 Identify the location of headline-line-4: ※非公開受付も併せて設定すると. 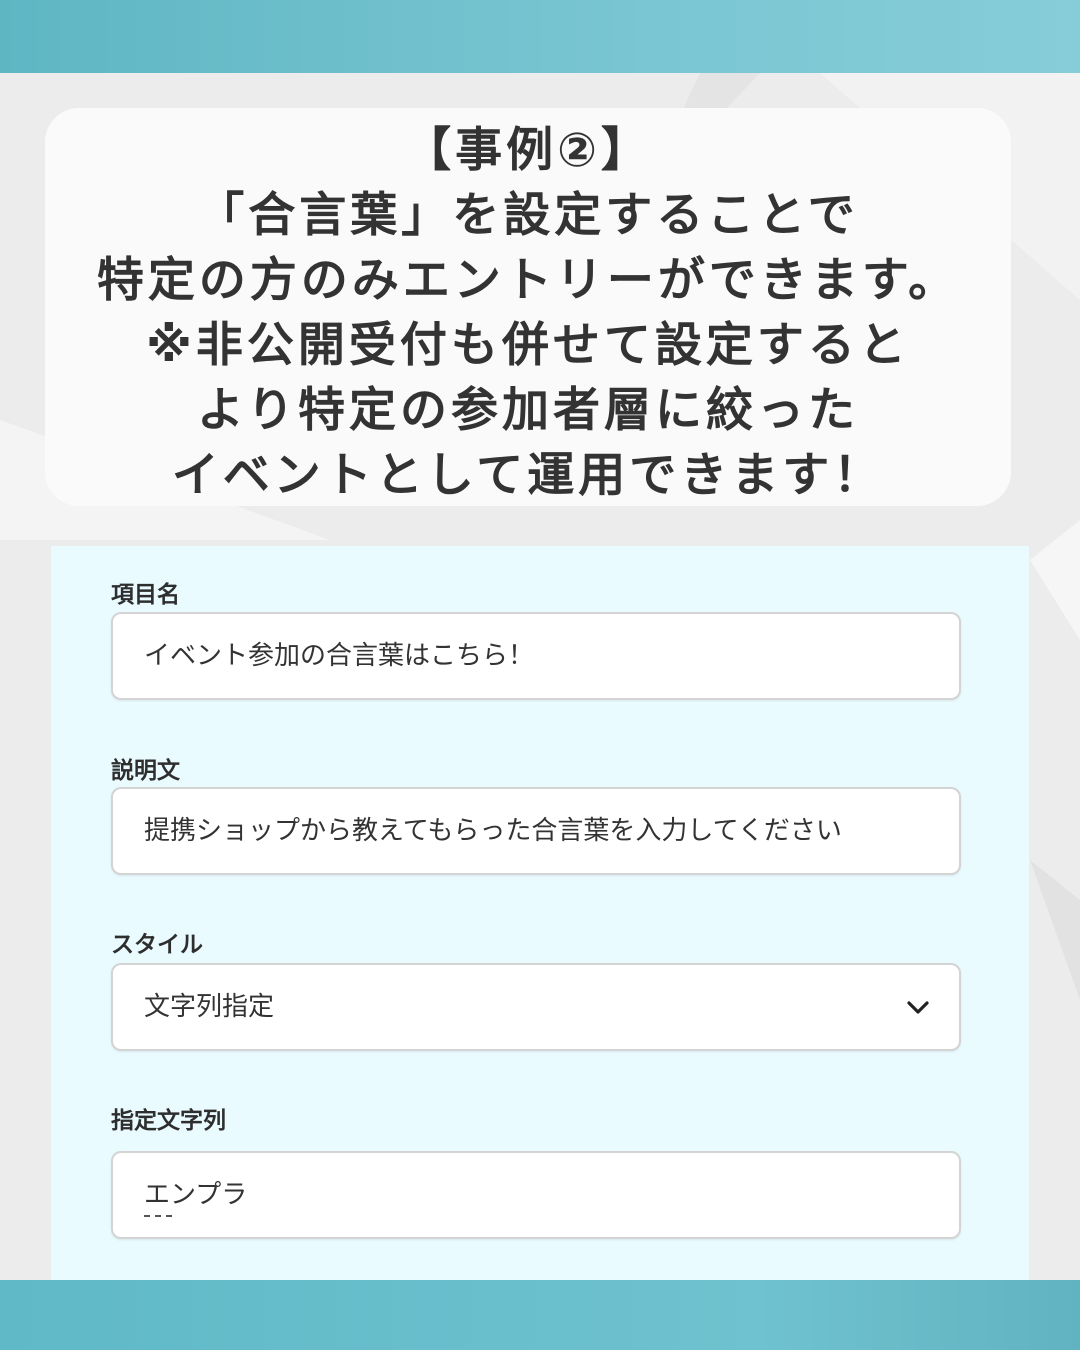
(528, 345).